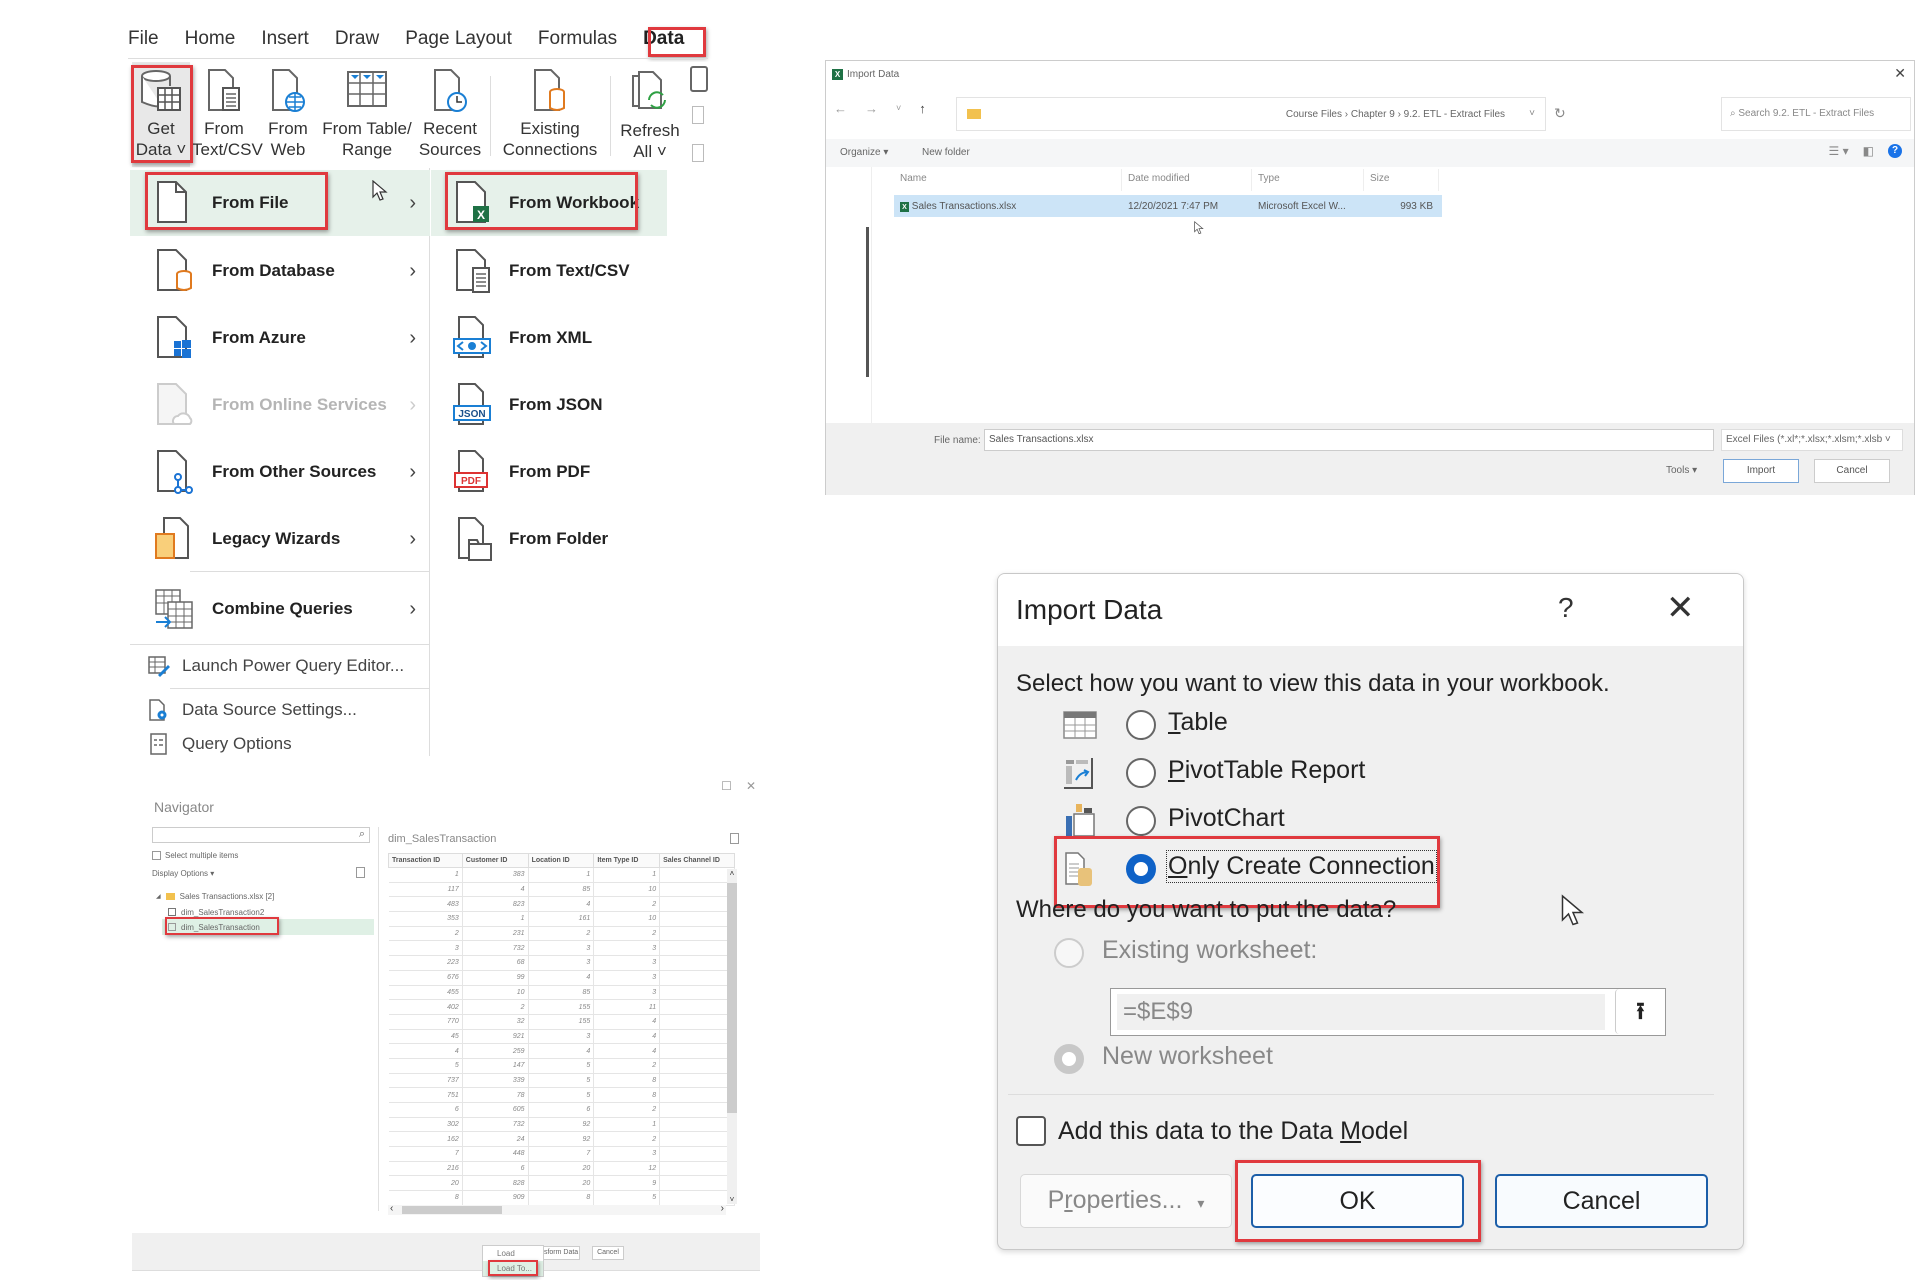 The height and width of the screenshot is (1280, 1920). What do you see at coordinates (1868, 151) in the screenshot?
I see `preview-pane-icon: ◧` at bounding box center [1868, 151].